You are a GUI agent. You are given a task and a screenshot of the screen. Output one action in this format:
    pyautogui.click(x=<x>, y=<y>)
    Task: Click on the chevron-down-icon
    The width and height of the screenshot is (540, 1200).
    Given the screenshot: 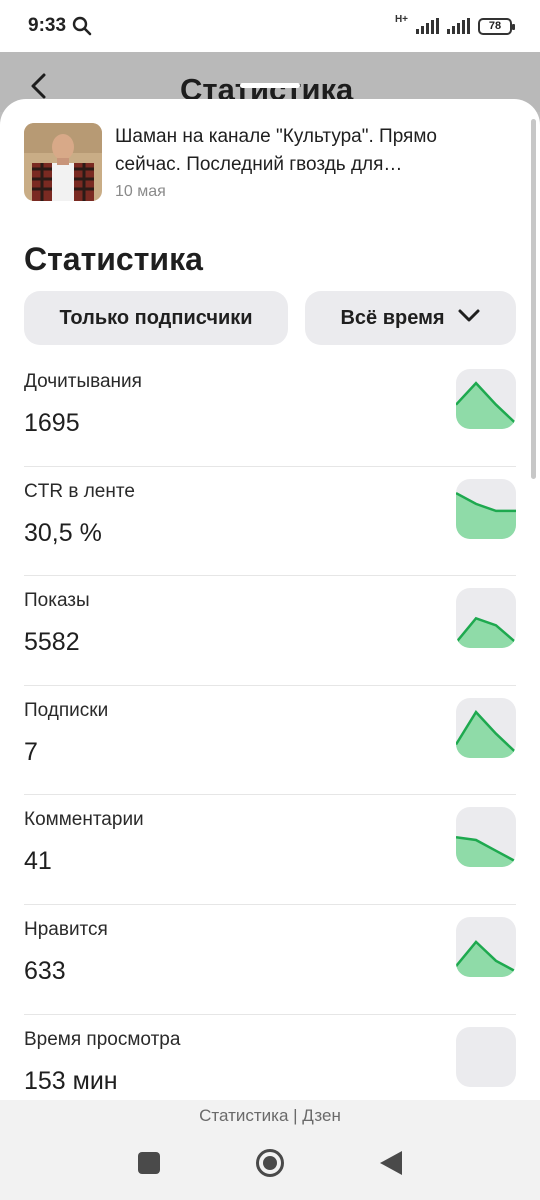 What is the action you would take?
    pyautogui.click(x=469, y=318)
    